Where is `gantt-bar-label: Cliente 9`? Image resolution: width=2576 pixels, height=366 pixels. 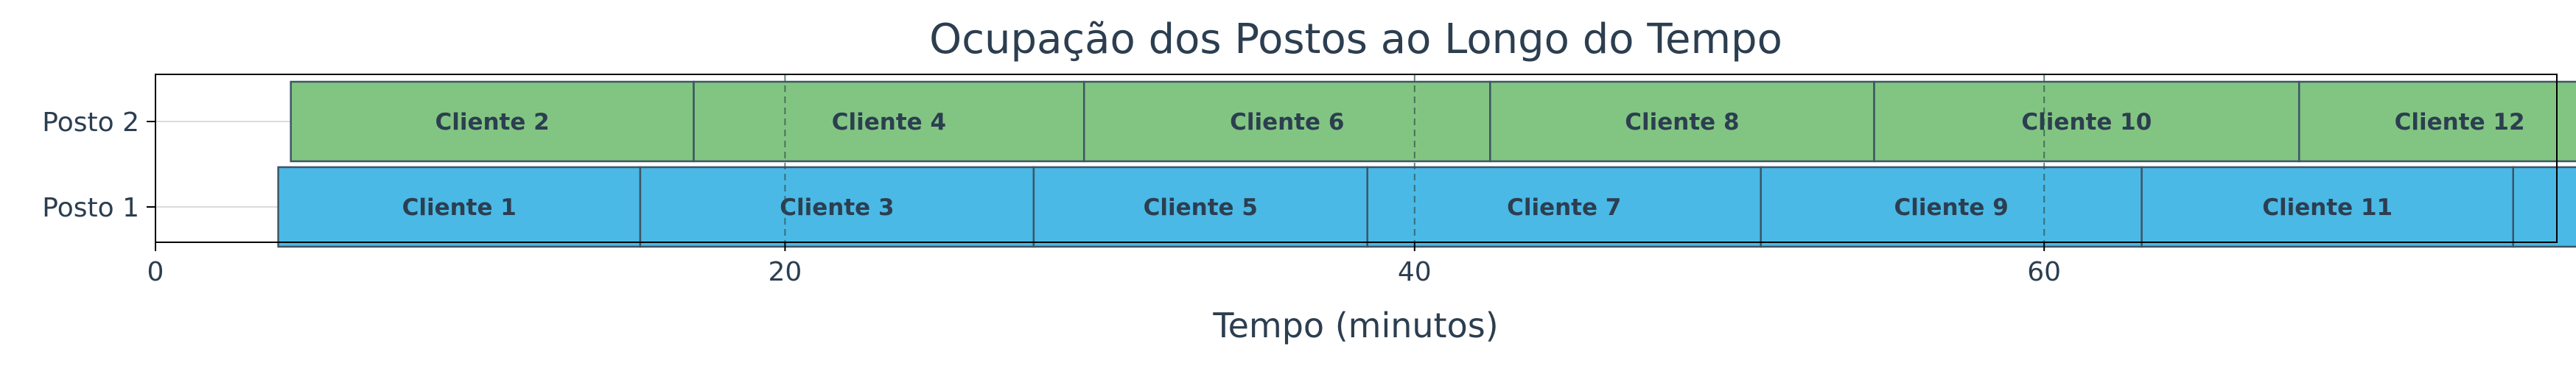
gantt-bar-label: Cliente 9 is located at coordinates (1951, 208).